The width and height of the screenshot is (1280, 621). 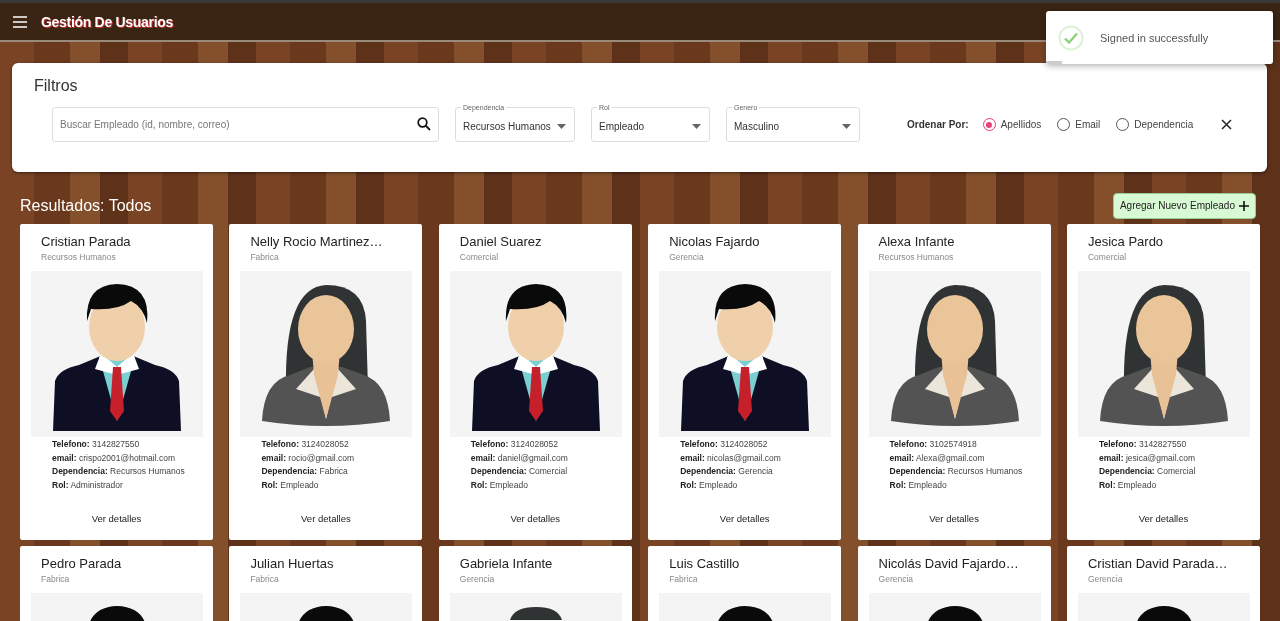 What do you see at coordinates (1126, 241) in the screenshot?
I see `employee-name: Jesica Pardo` at bounding box center [1126, 241].